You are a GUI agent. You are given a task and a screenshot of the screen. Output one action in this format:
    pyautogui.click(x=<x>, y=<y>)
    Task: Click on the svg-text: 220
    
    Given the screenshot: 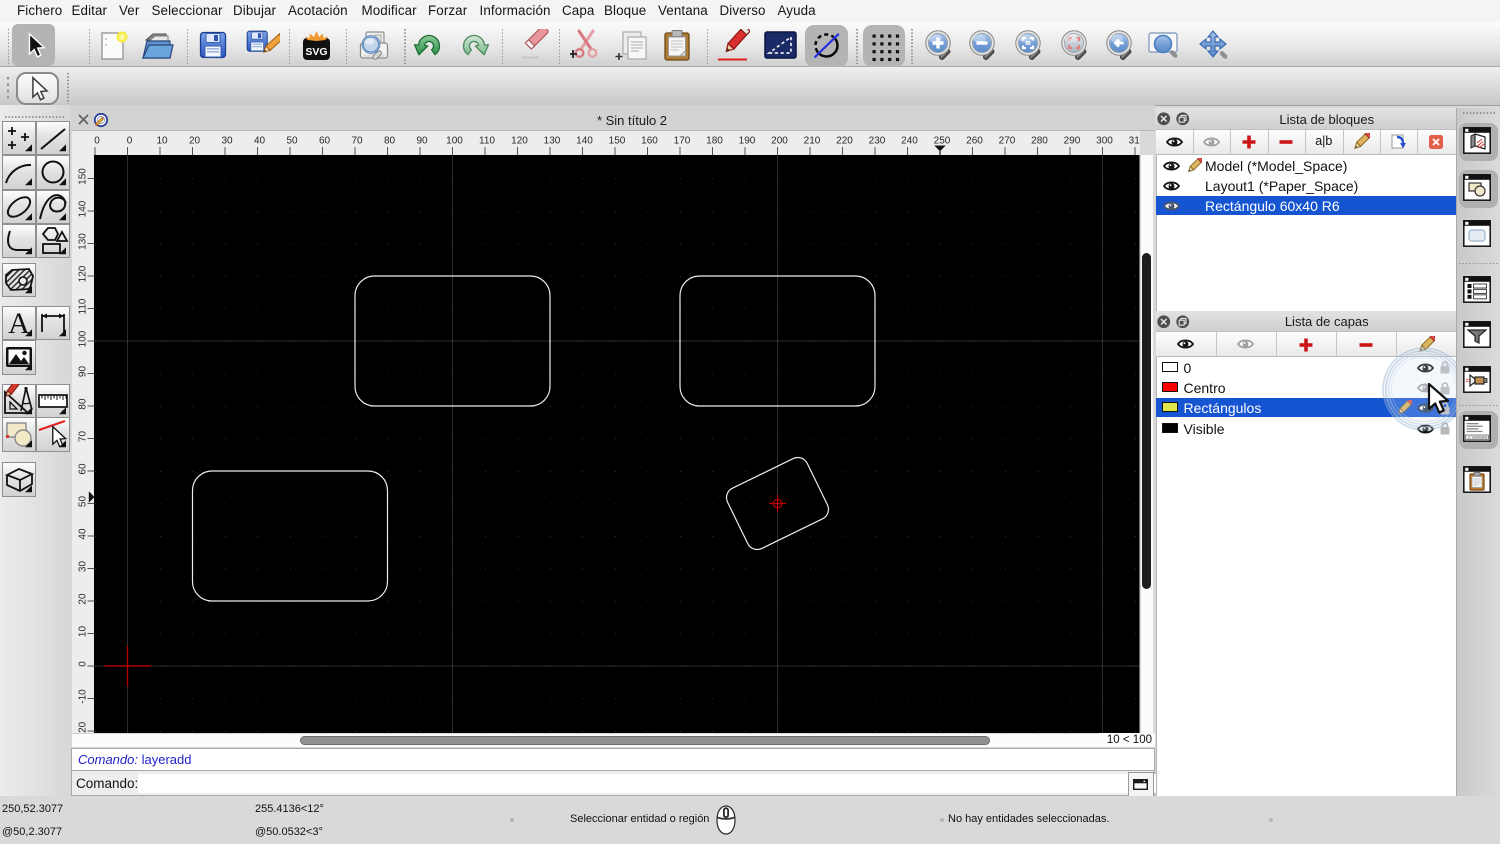 What is the action you would take?
    pyautogui.click(x=844, y=141)
    